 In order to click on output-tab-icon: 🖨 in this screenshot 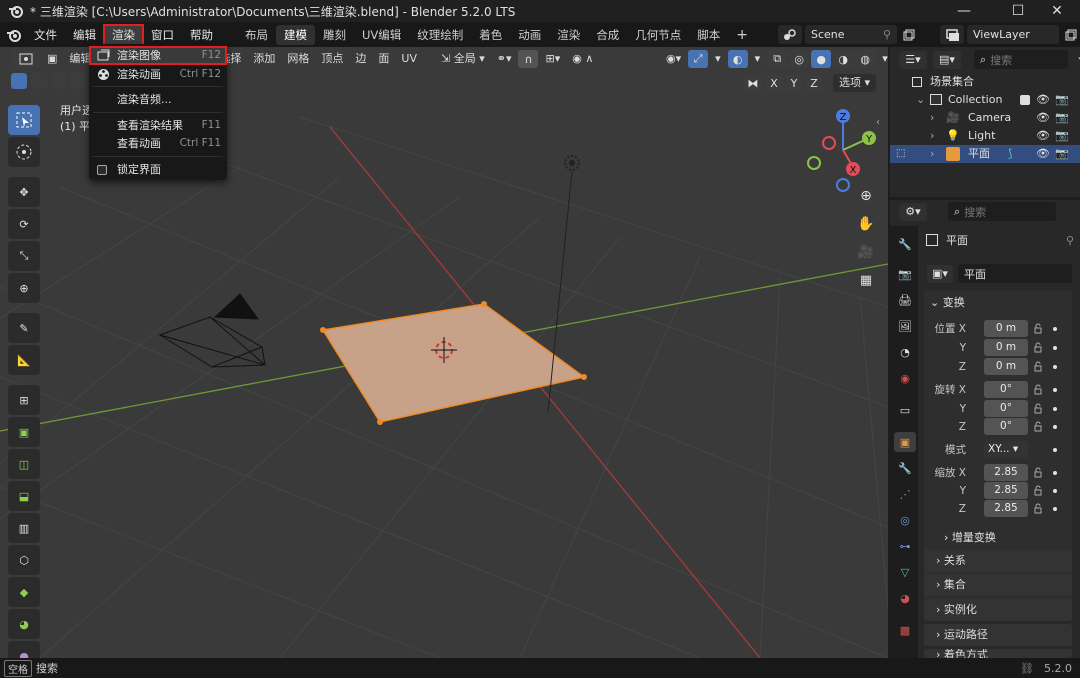, I will do `click(905, 300)`.